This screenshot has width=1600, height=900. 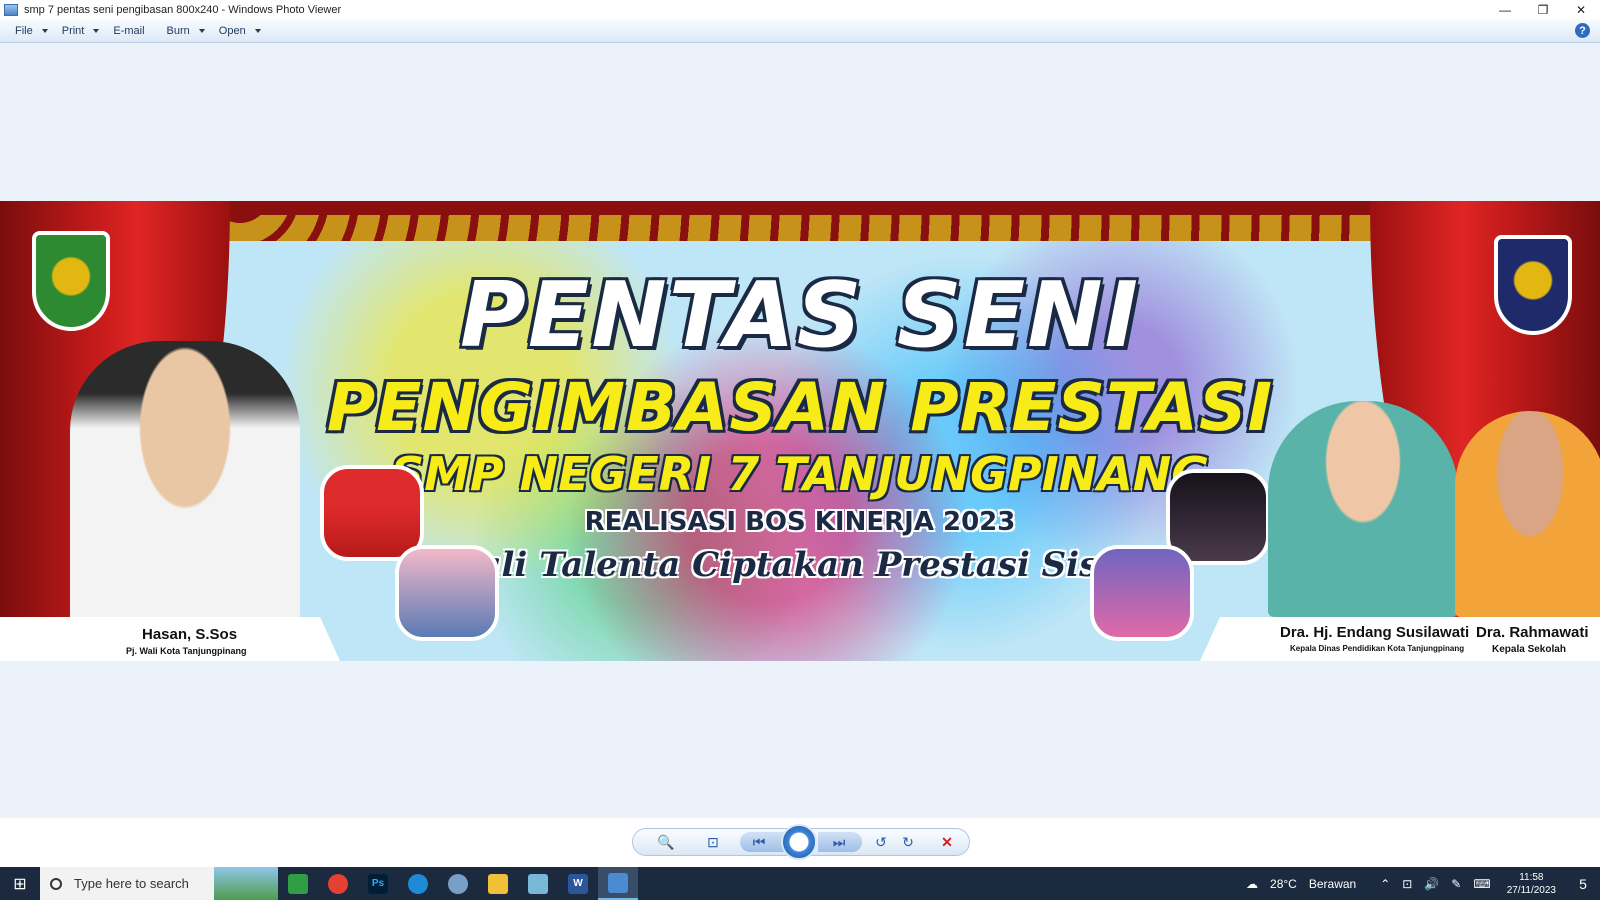 I want to click on caption-left-role: Pj. Wali Kota Tanjungpinang, so click(x=186, y=651).